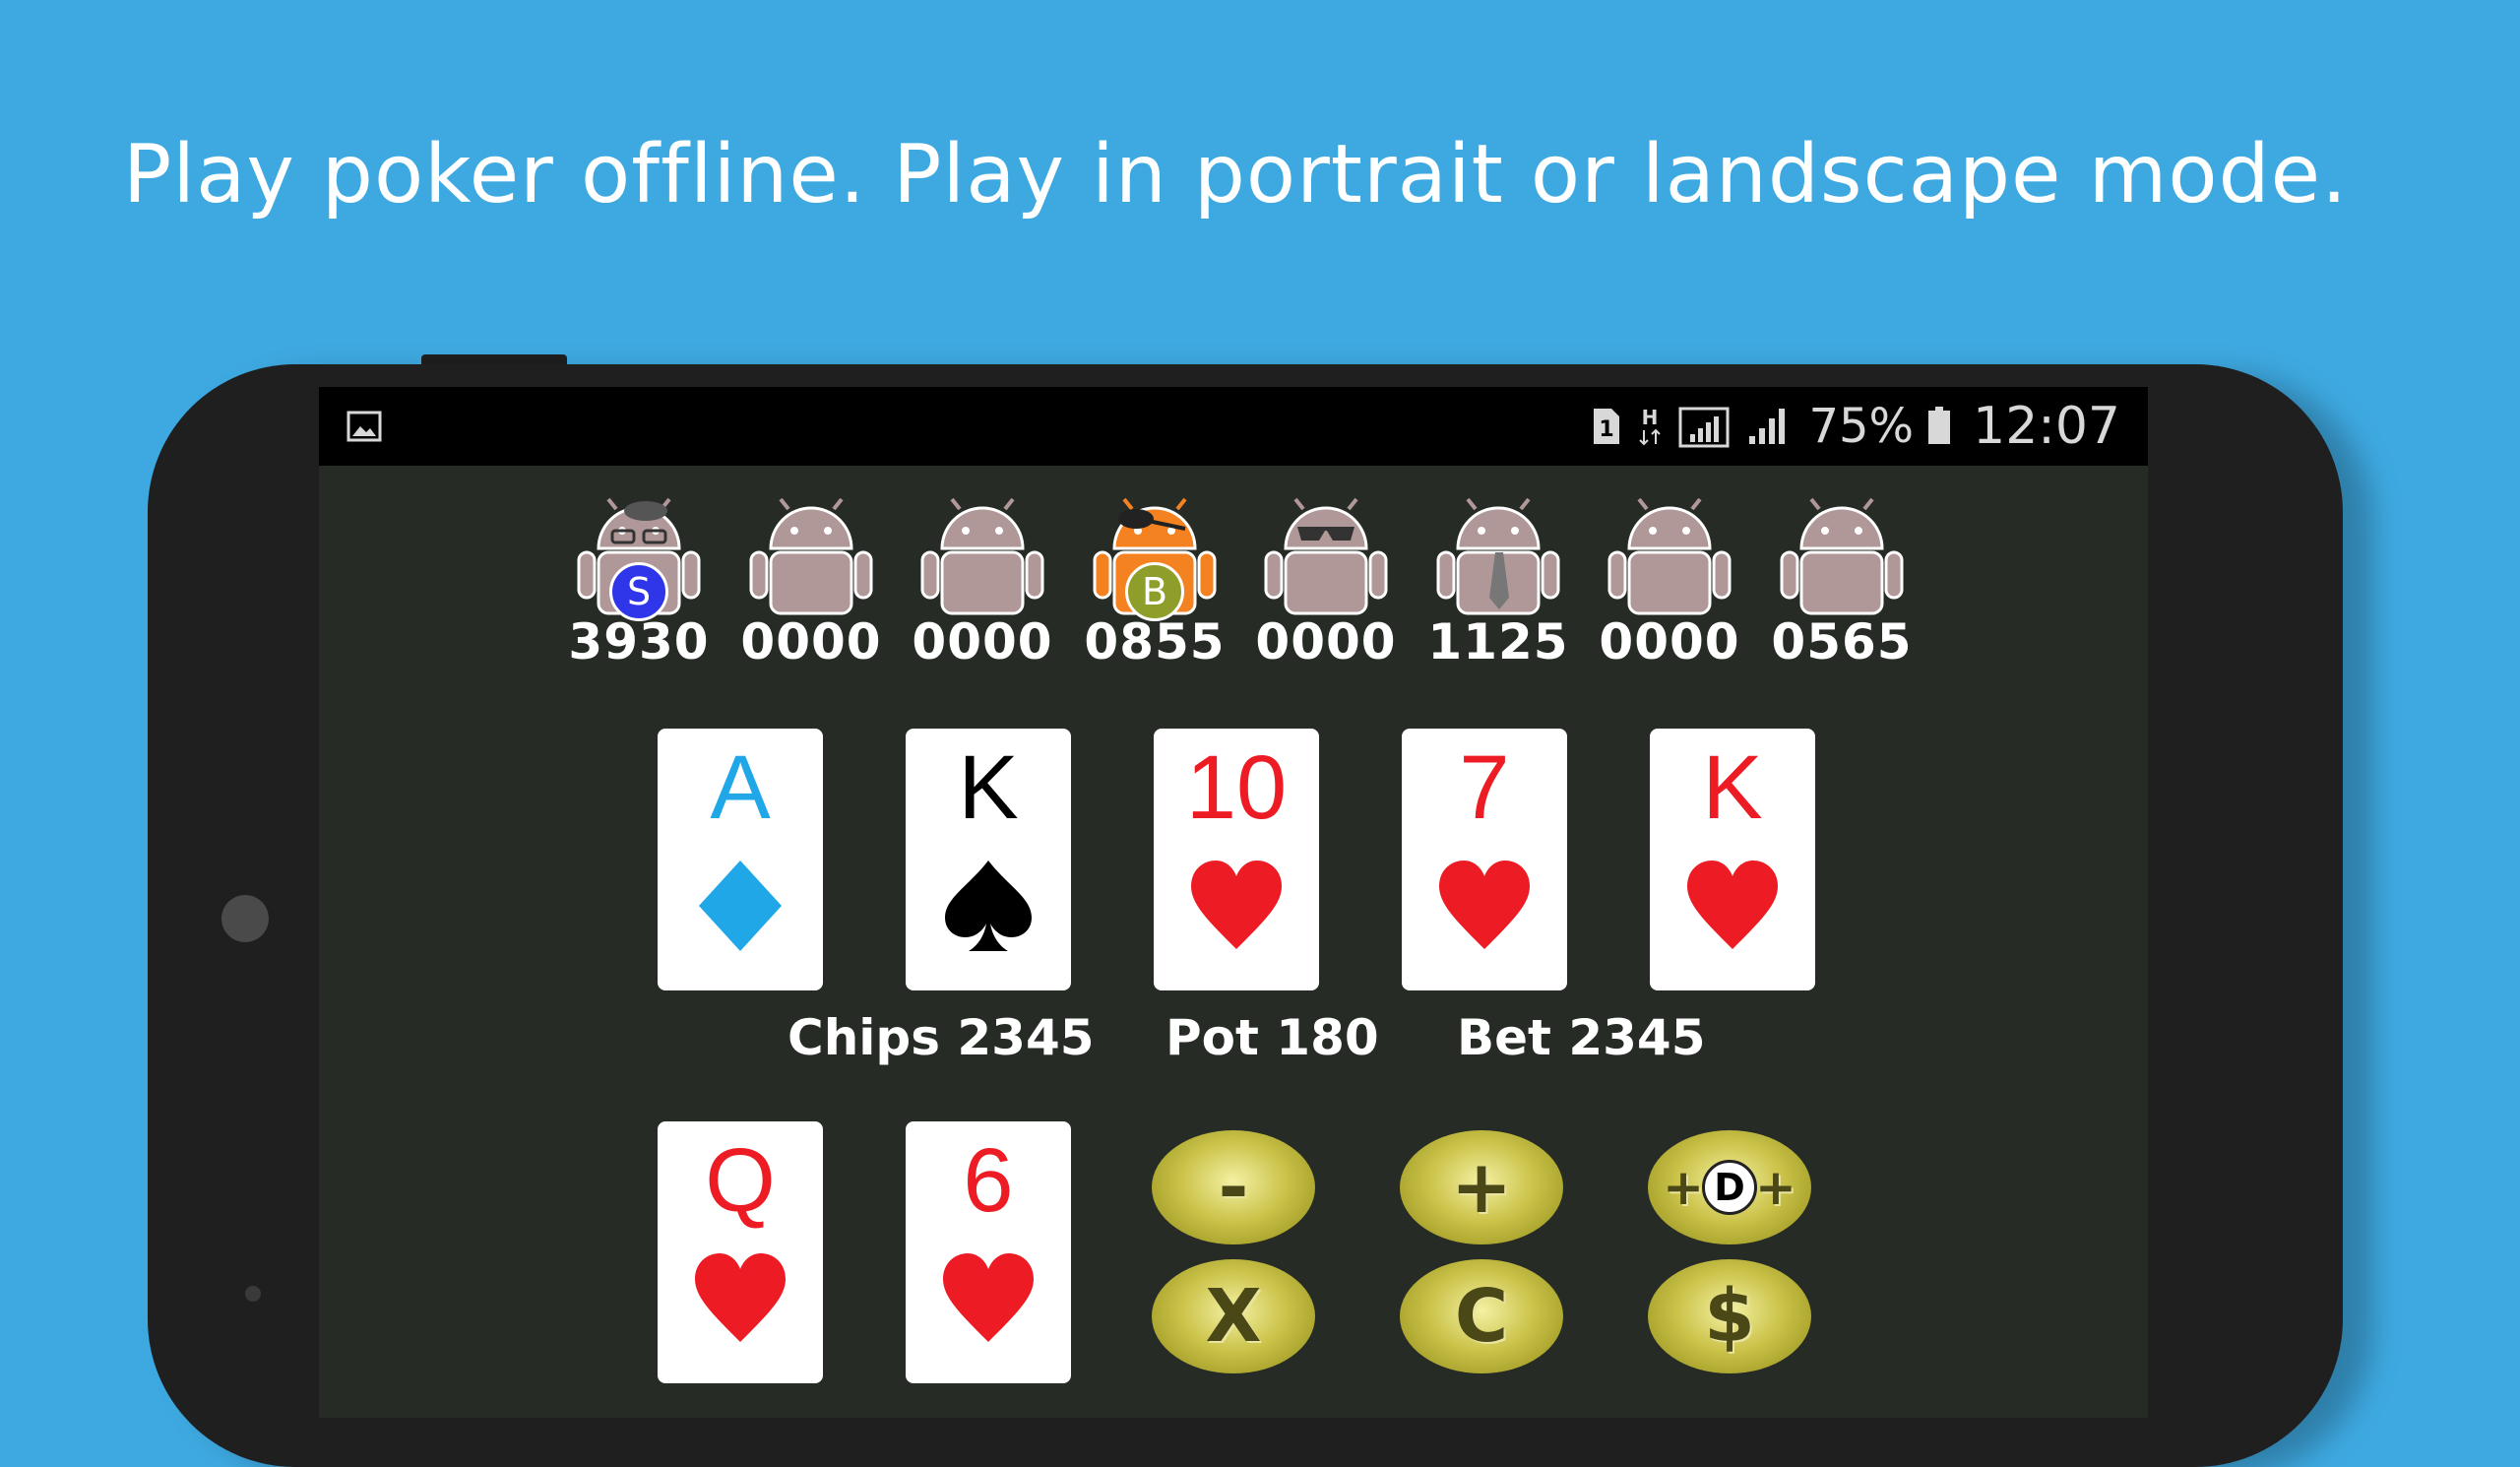 The width and height of the screenshot is (2520, 1467). Describe the element at coordinates (988, 1180) in the screenshot. I see `card-rank: 6` at that location.